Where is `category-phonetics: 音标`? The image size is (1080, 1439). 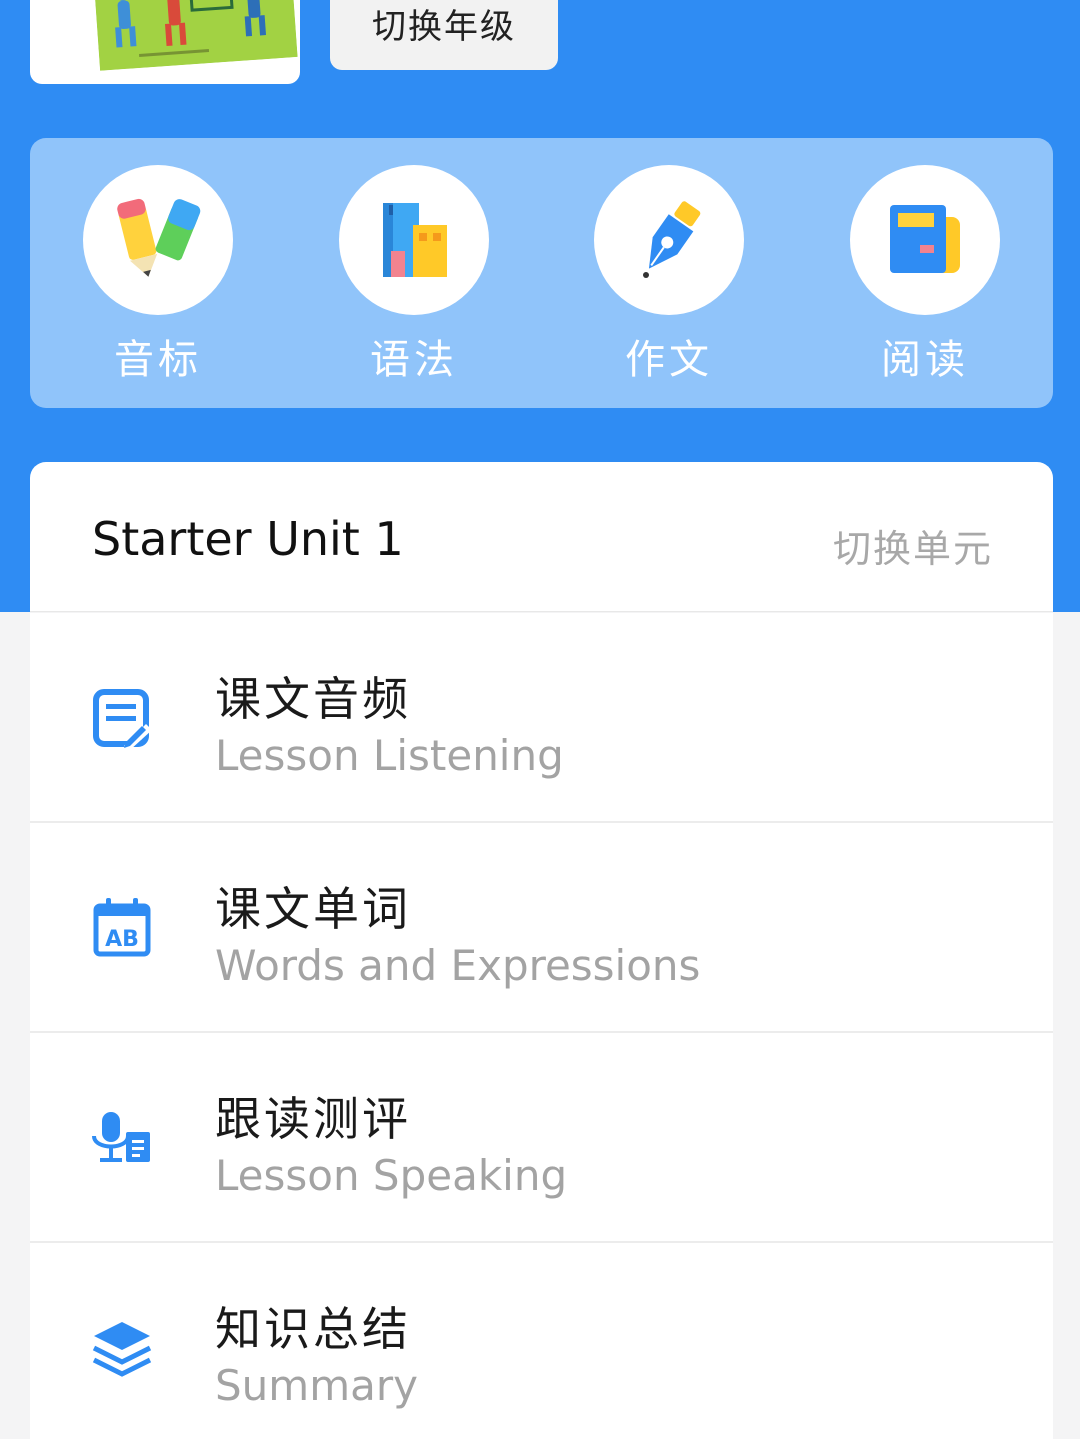 category-phonetics: 音标 is located at coordinates (158, 275).